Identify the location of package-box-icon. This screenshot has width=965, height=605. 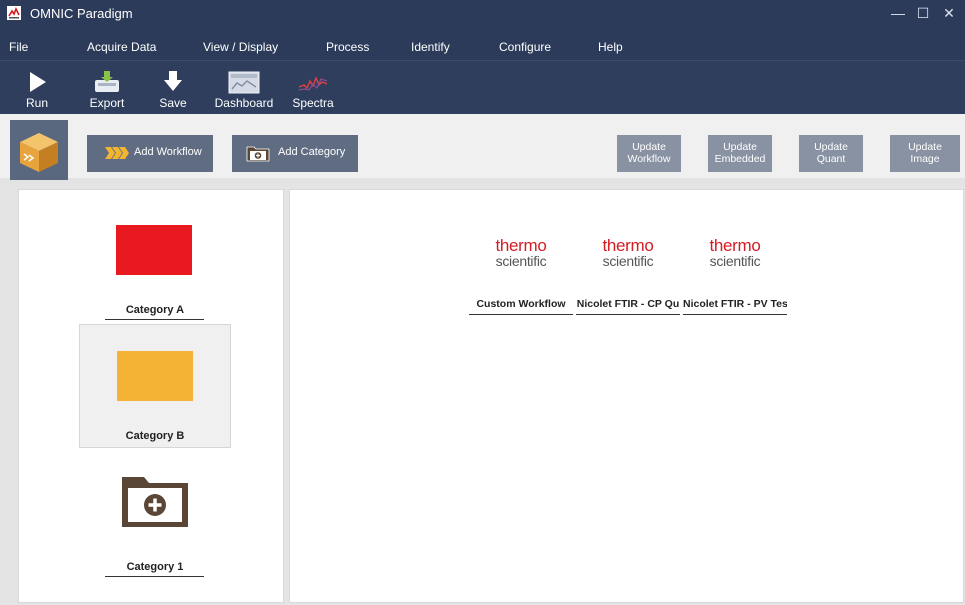
(39, 152).